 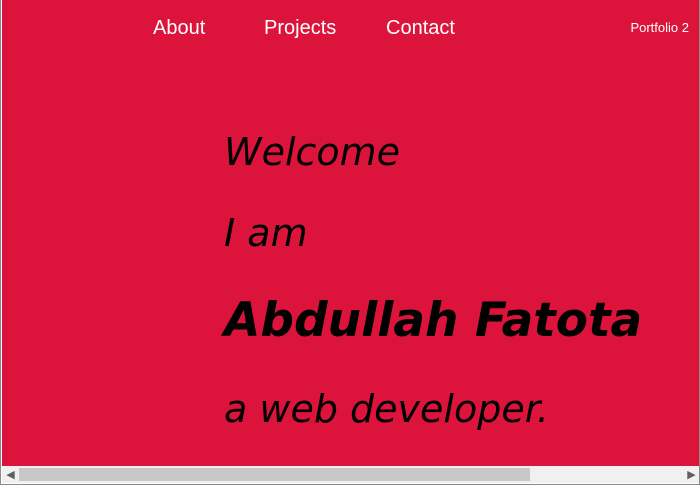 I want to click on hero-welcome-text: Welcome, so click(x=312, y=152).